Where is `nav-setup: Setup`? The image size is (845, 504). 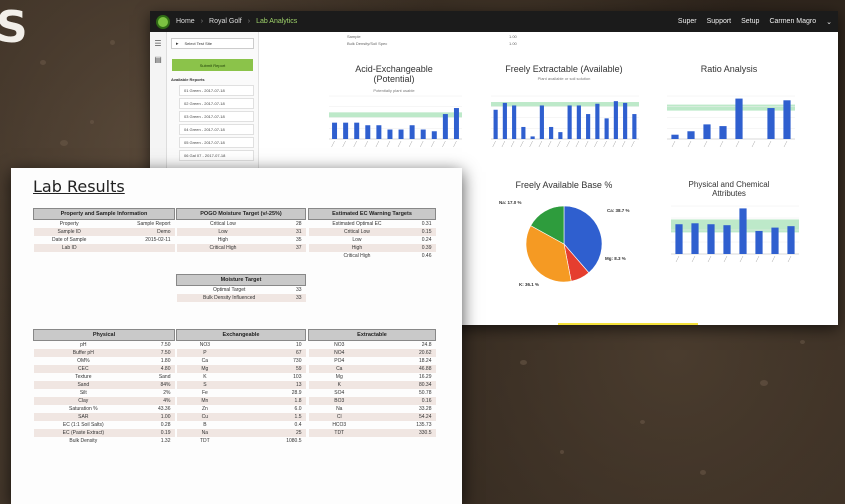 nav-setup: Setup is located at coordinates (750, 21).